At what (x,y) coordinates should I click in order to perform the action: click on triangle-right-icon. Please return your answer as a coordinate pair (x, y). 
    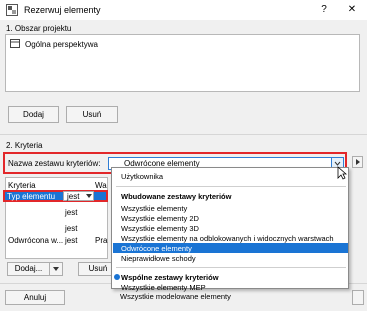
    Looking at the image, I should click on (358, 162).